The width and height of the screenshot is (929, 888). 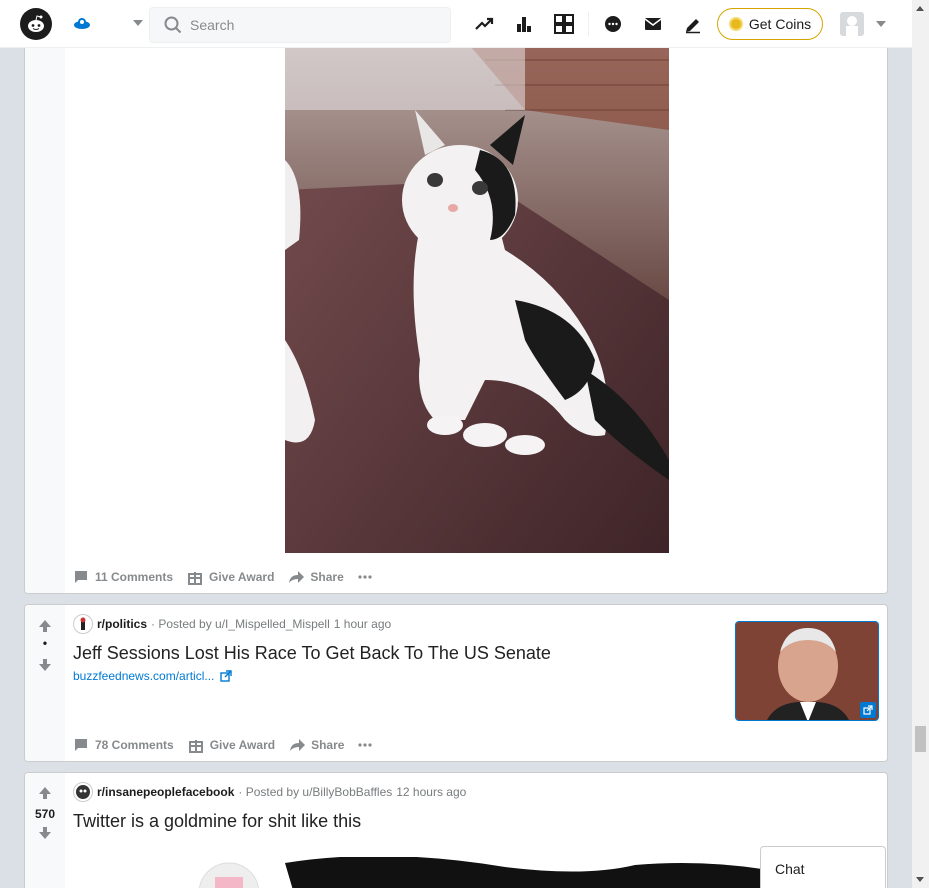 What do you see at coordinates (138, 23) in the screenshot?
I see `feed-dropdown-chevron-icon` at bounding box center [138, 23].